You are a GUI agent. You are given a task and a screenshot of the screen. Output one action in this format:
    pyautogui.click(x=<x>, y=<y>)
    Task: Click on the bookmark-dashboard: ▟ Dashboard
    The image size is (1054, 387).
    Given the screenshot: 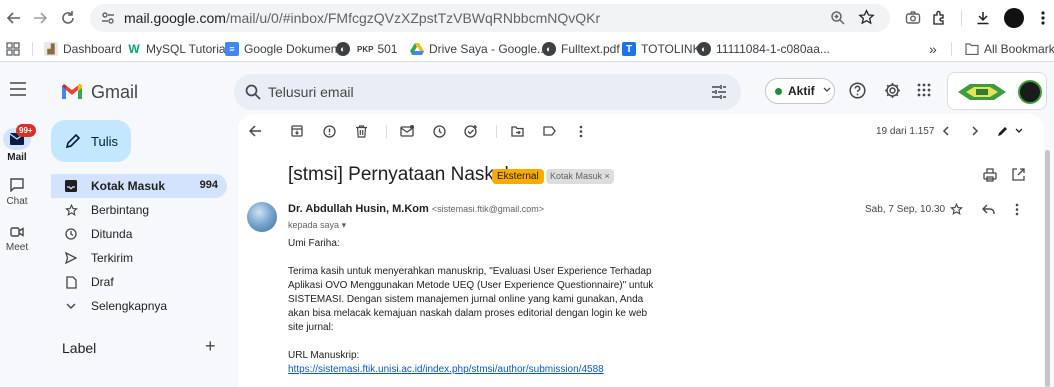 What is the action you would take?
    pyautogui.click(x=83, y=49)
    